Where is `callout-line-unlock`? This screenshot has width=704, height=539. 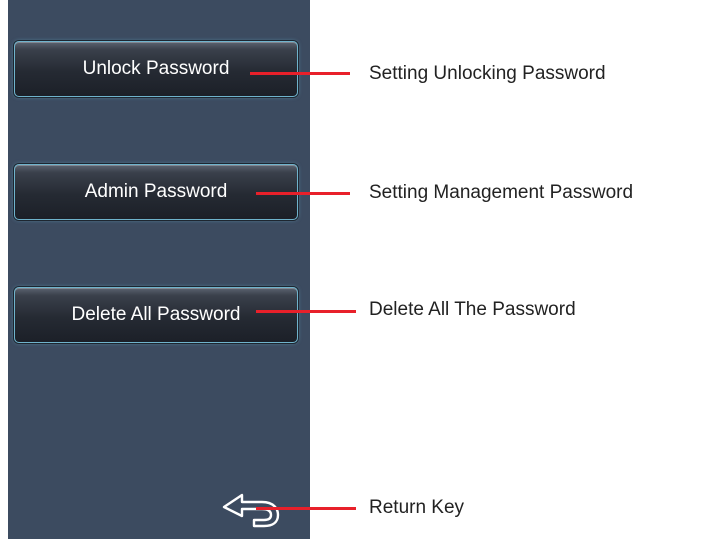 callout-line-unlock is located at coordinates (300, 73).